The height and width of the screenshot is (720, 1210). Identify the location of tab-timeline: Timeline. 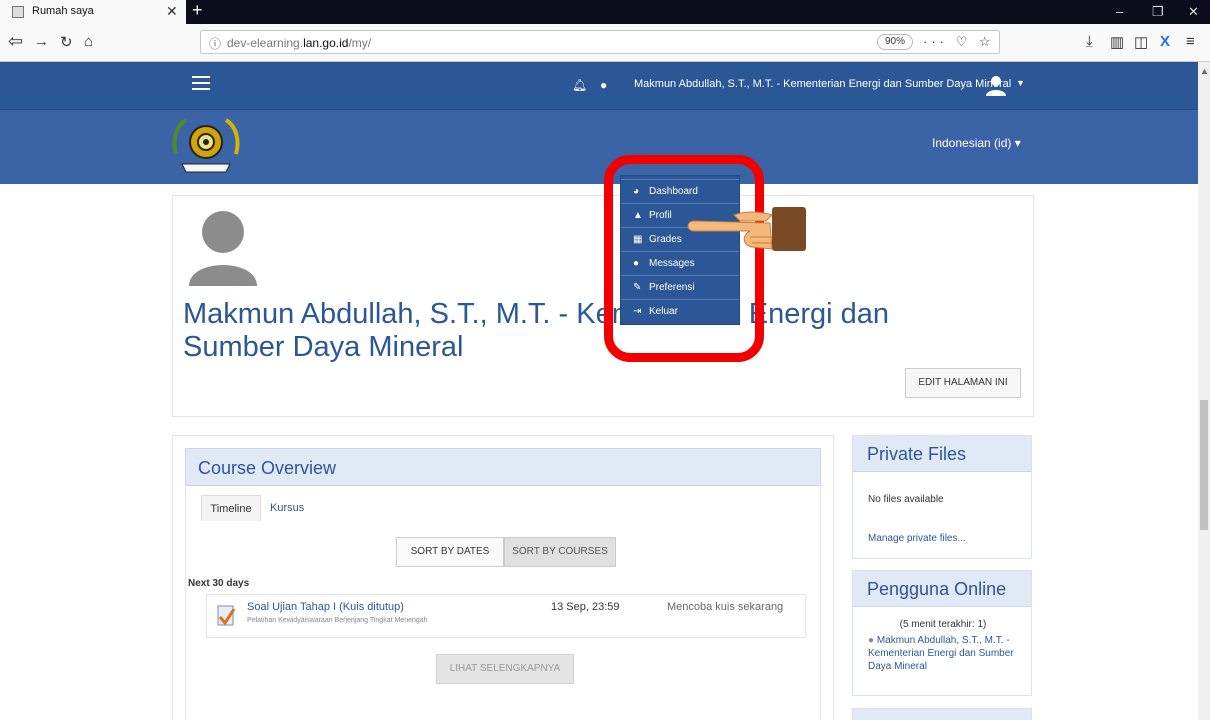
(231, 508).